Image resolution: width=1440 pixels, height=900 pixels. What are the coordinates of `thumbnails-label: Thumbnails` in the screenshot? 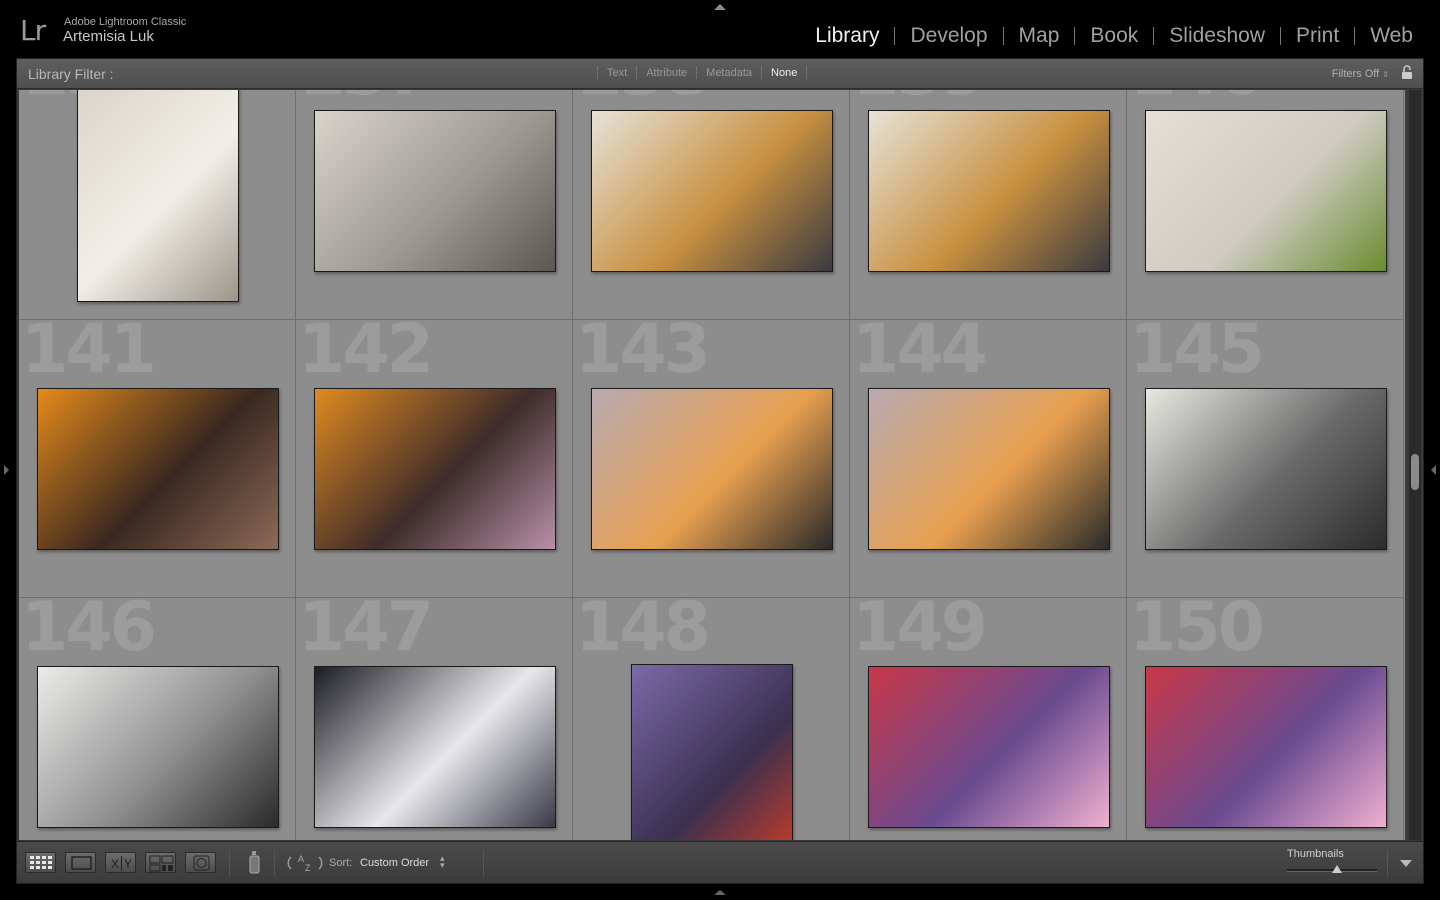 It's located at (1315, 854).